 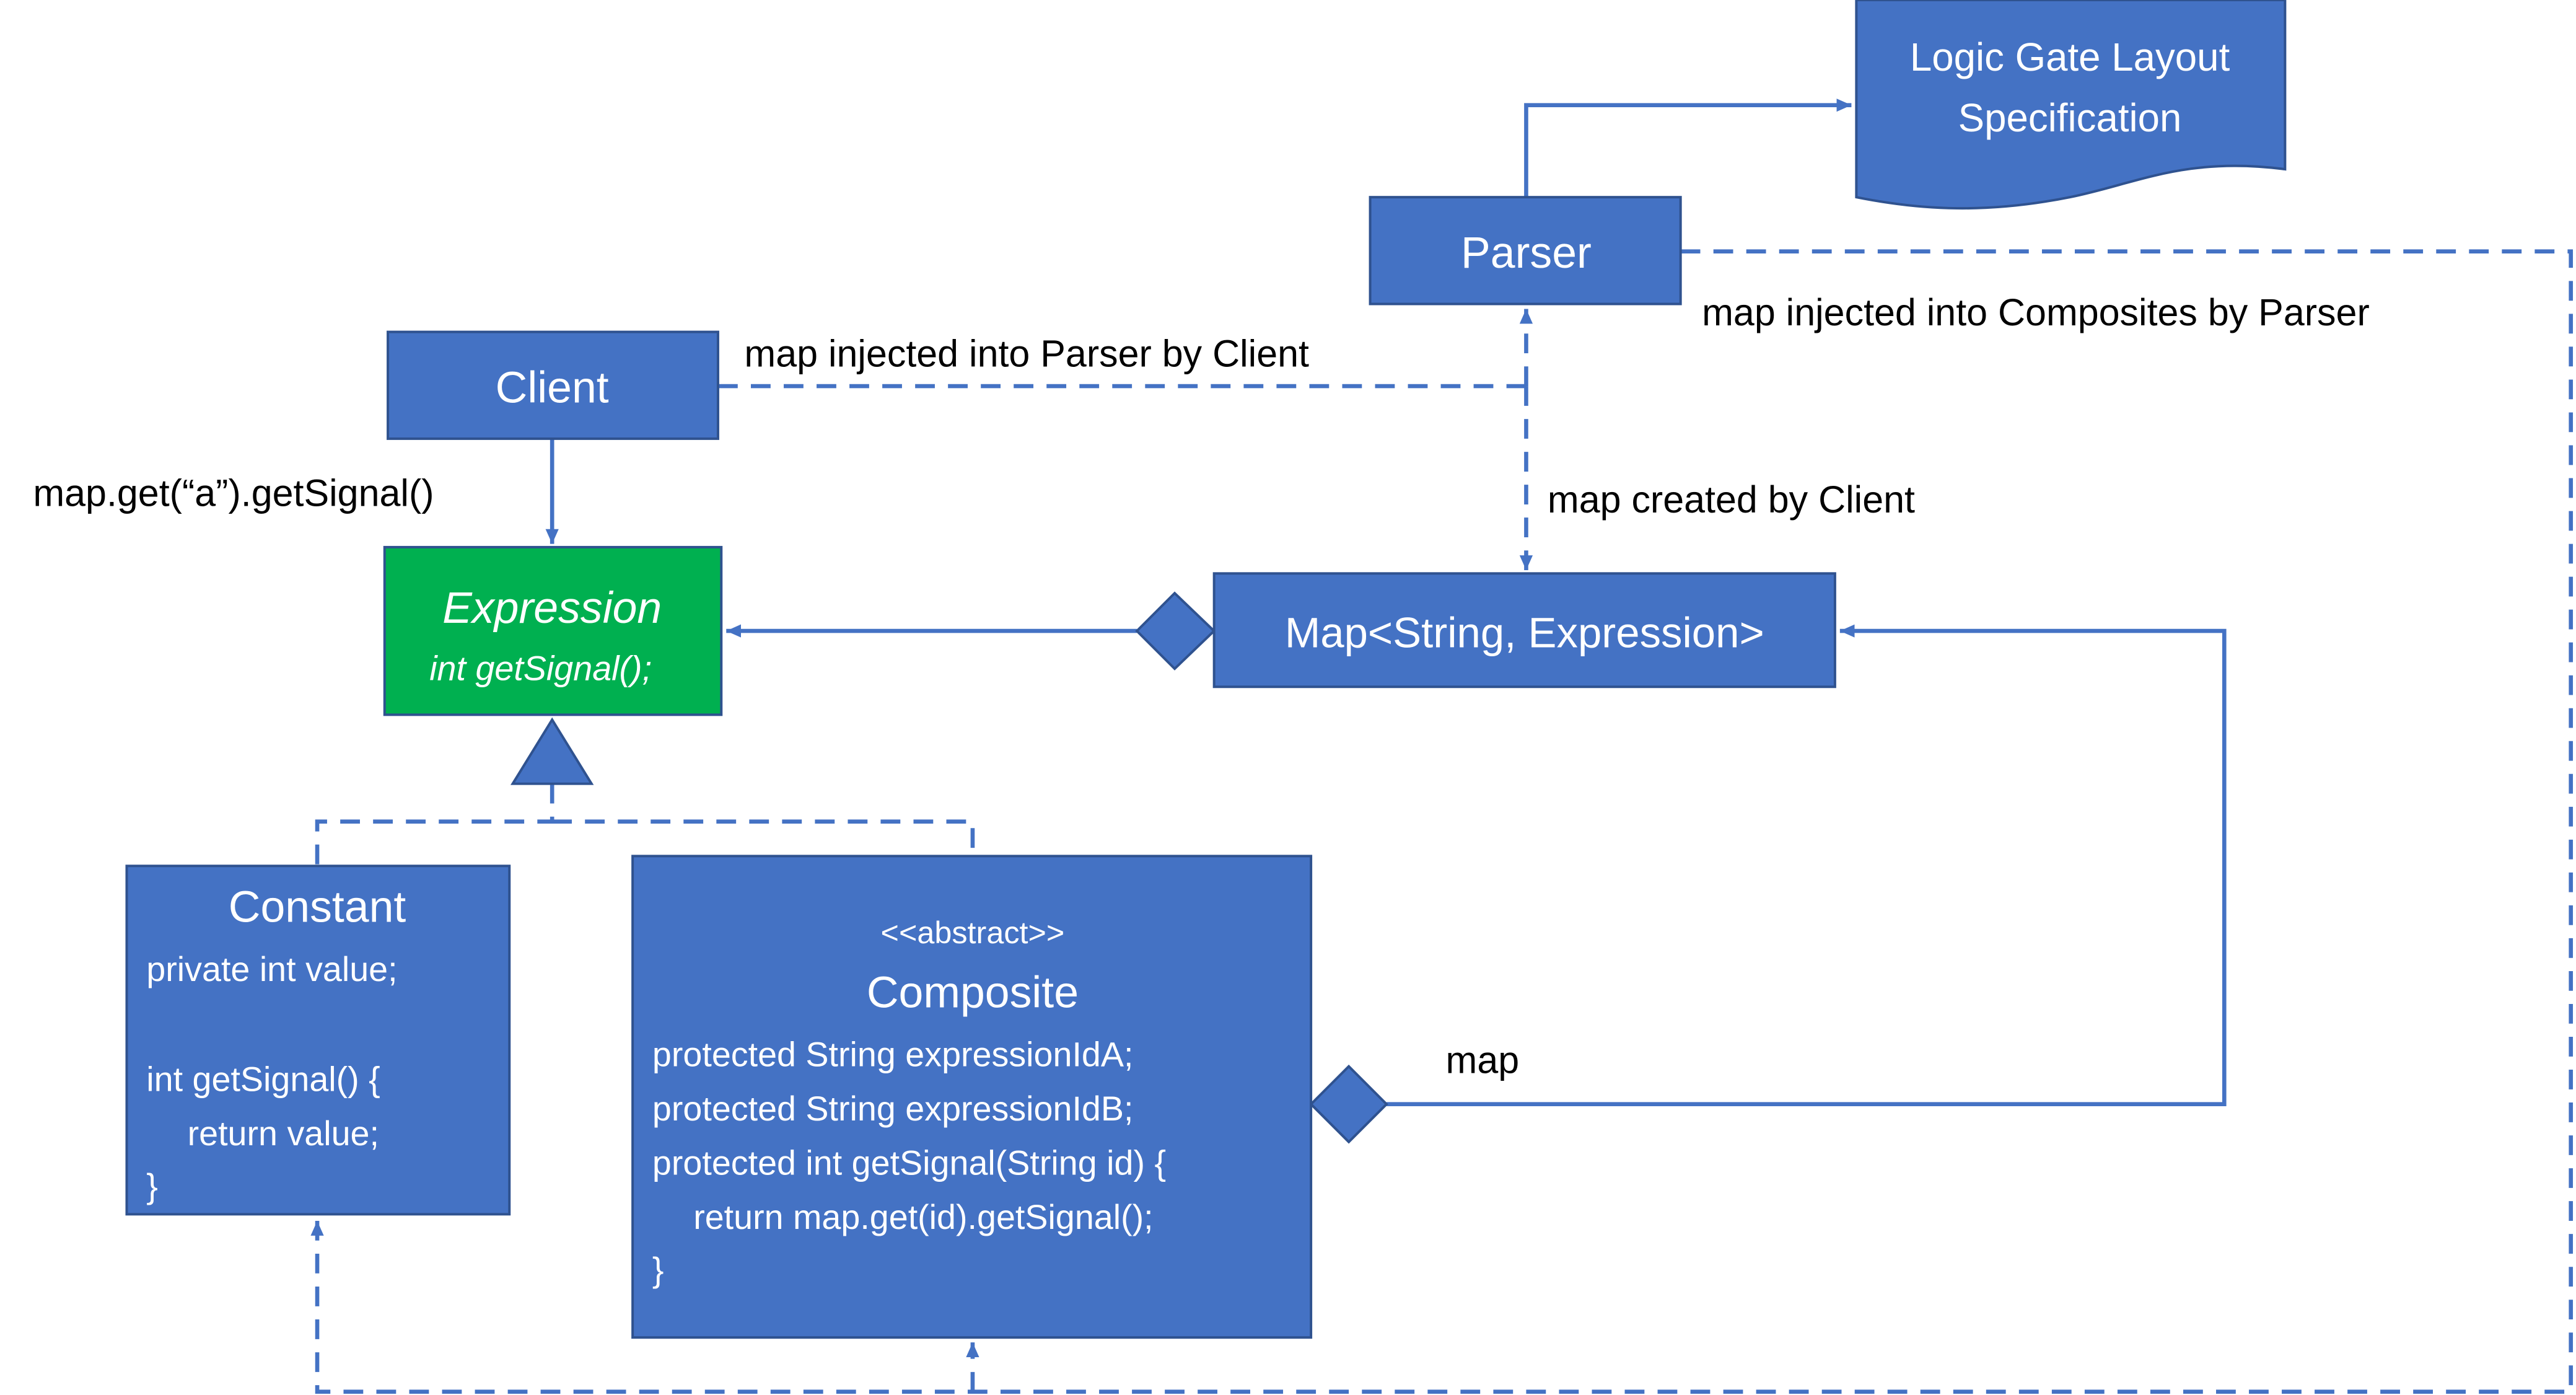 What do you see at coordinates (1483, 1060) in the screenshot?
I see `label-map: map` at bounding box center [1483, 1060].